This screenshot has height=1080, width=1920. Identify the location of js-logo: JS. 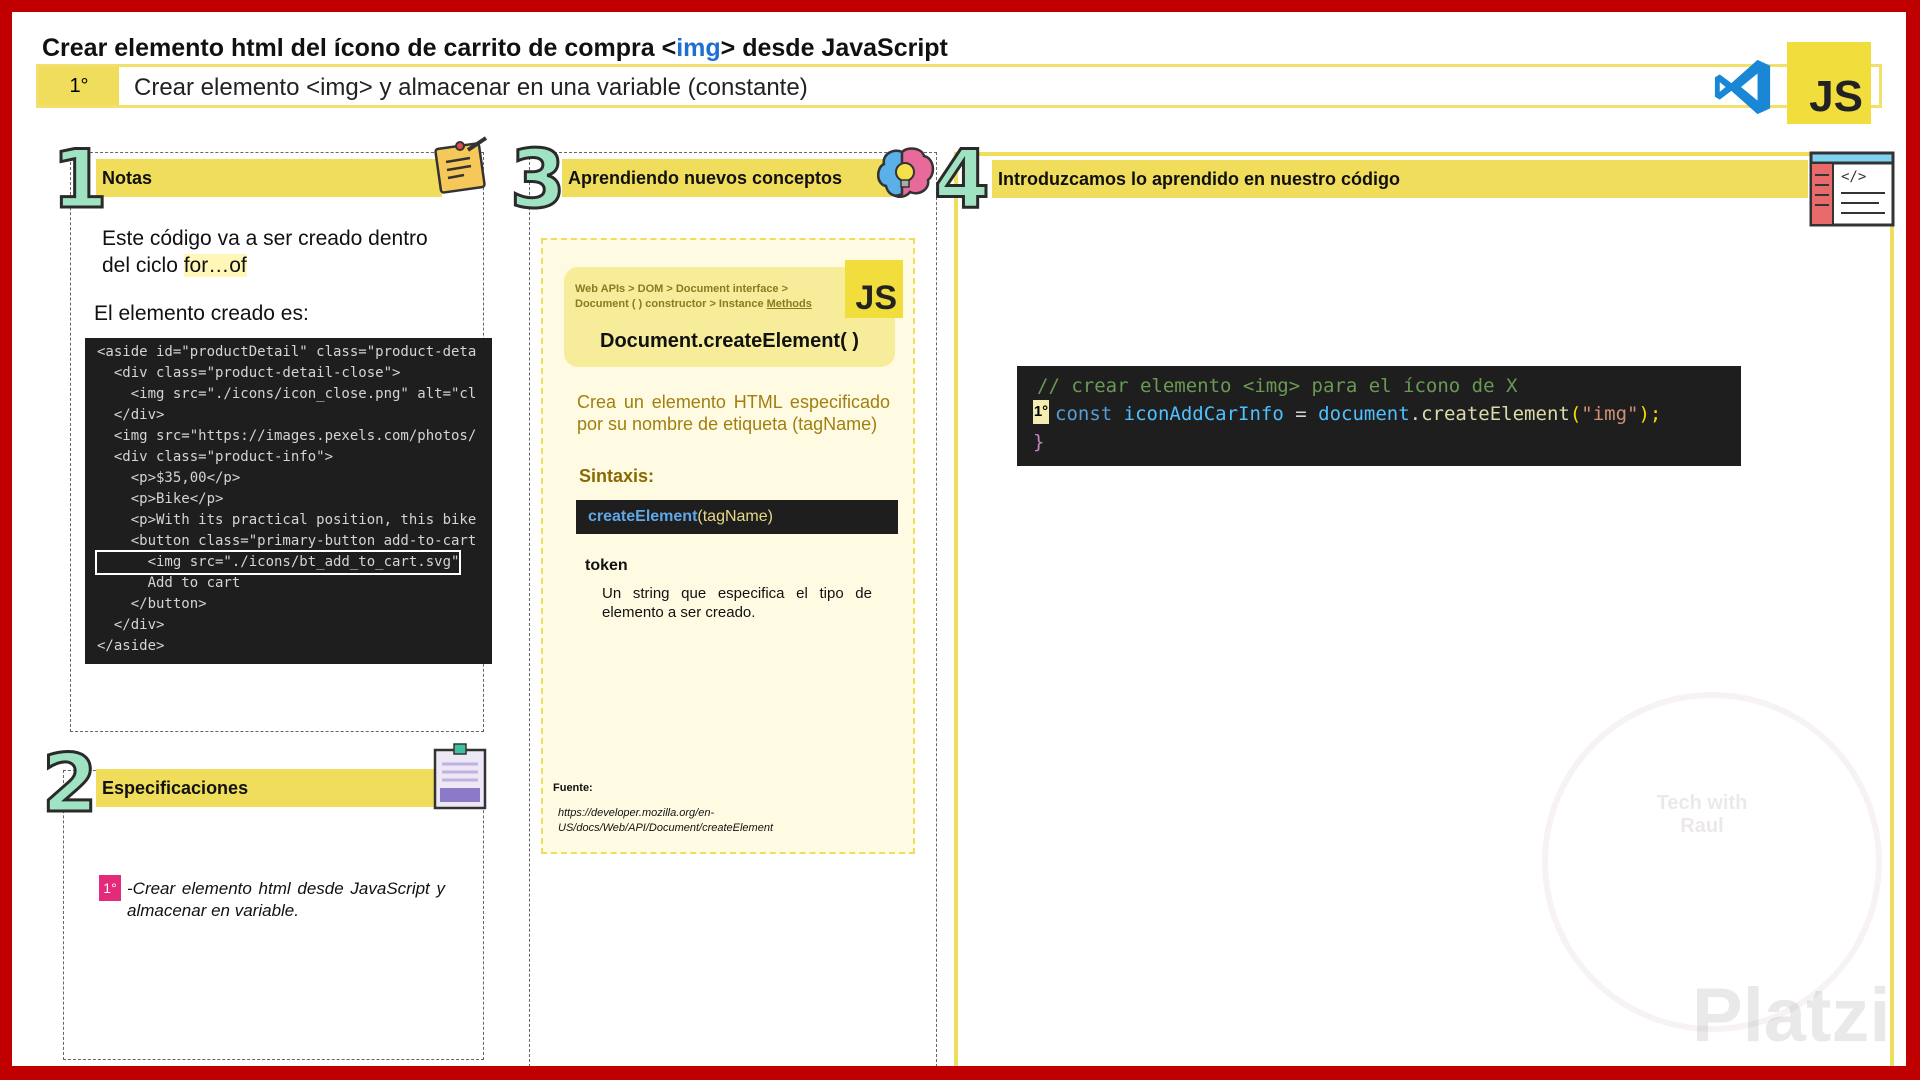
(1829, 83).